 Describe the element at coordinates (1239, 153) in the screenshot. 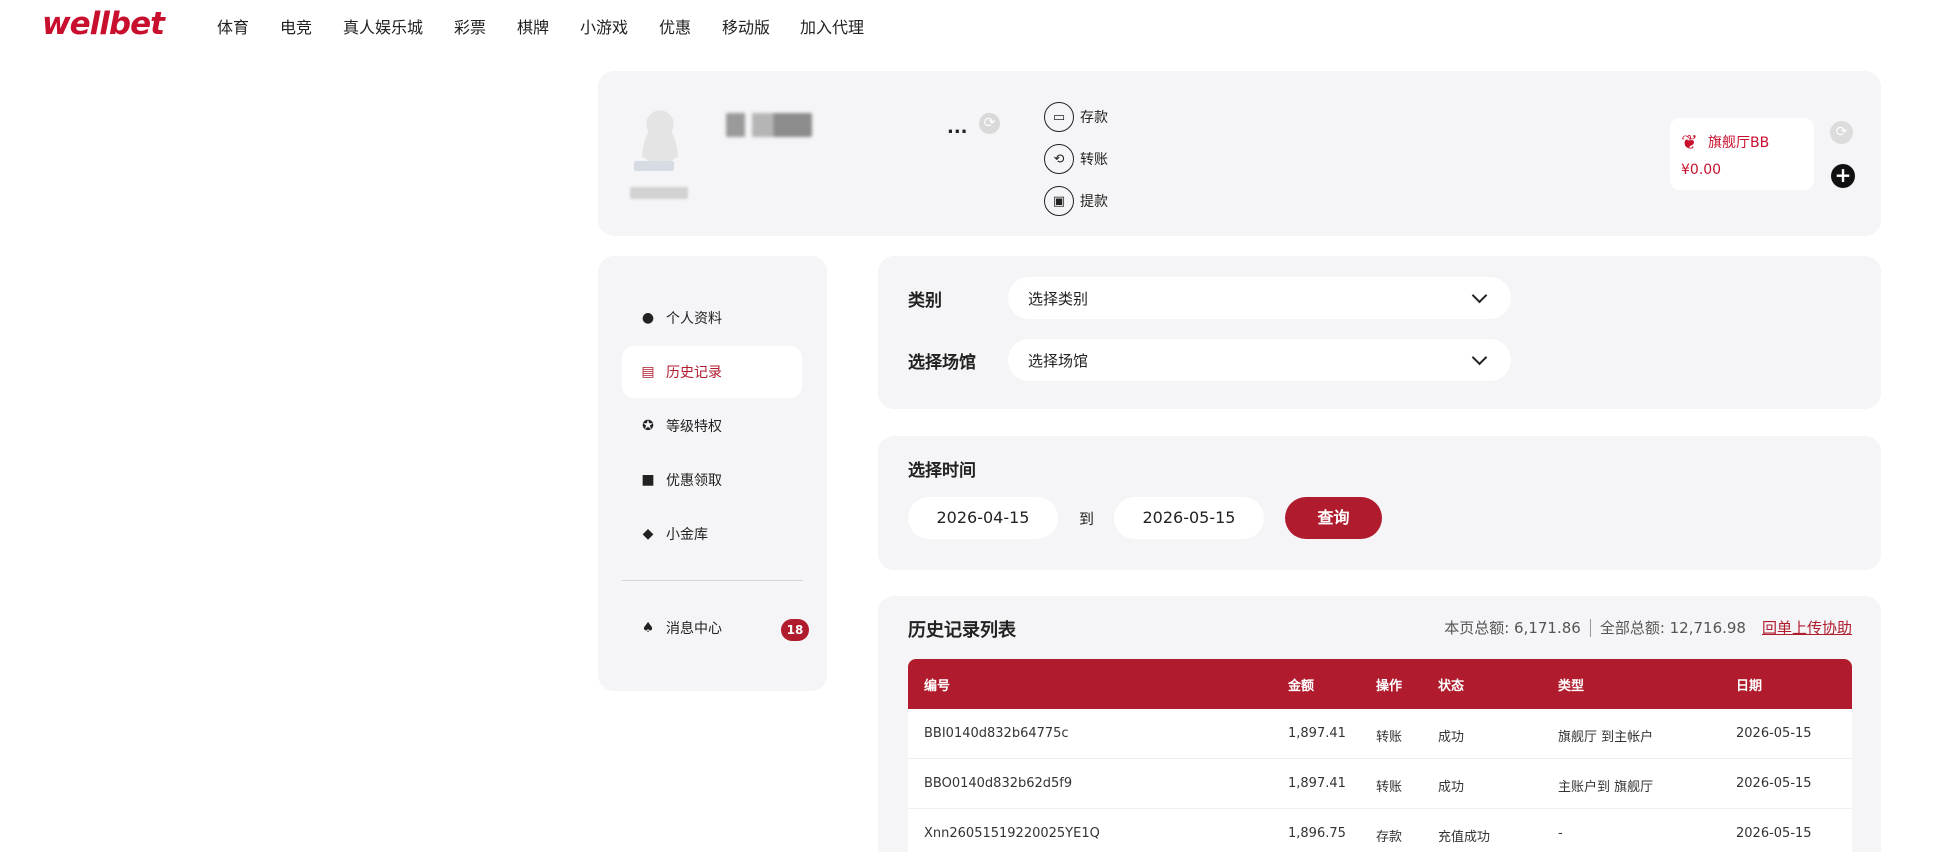

I see `account-card: ... ⟳ ▭ 存款 ⟲ 转账 ▣ 提款 ❦ 旗舰厅BB ¥0.00 ⟳ +` at that location.